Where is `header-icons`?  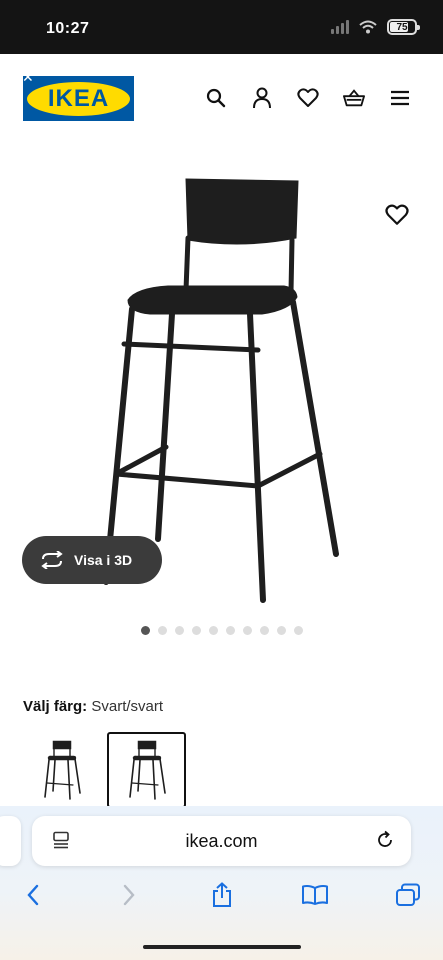
header-icons is located at coordinates (308, 98).